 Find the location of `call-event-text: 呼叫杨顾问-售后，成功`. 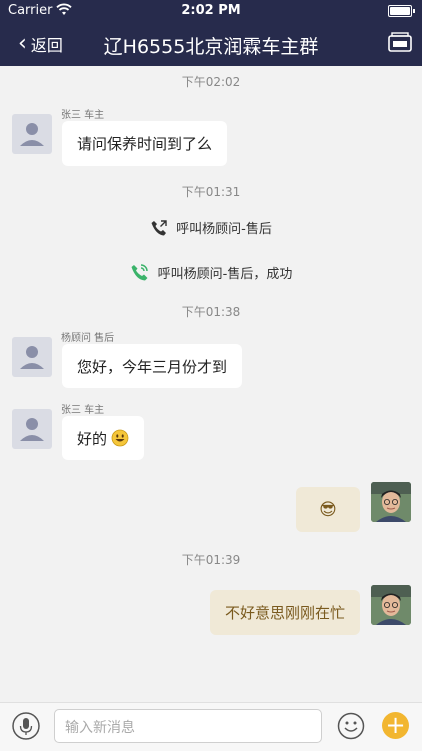

call-event-text: 呼叫杨顾问-售后，成功 is located at coordinates (225, 274).